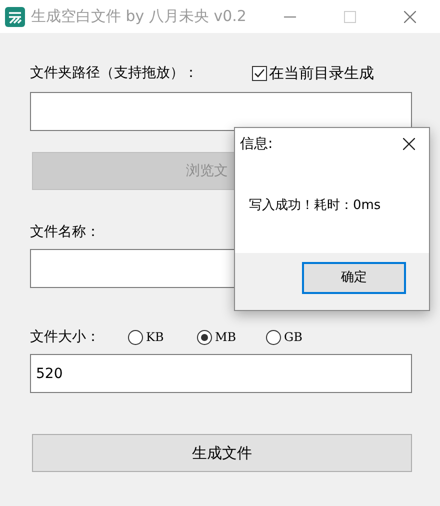 This screenshot has width=440, height=506. What do you see at coordinates (293, 337) in the screenshot?
I see `radio-label: GB` at bounding box center [293, 337].